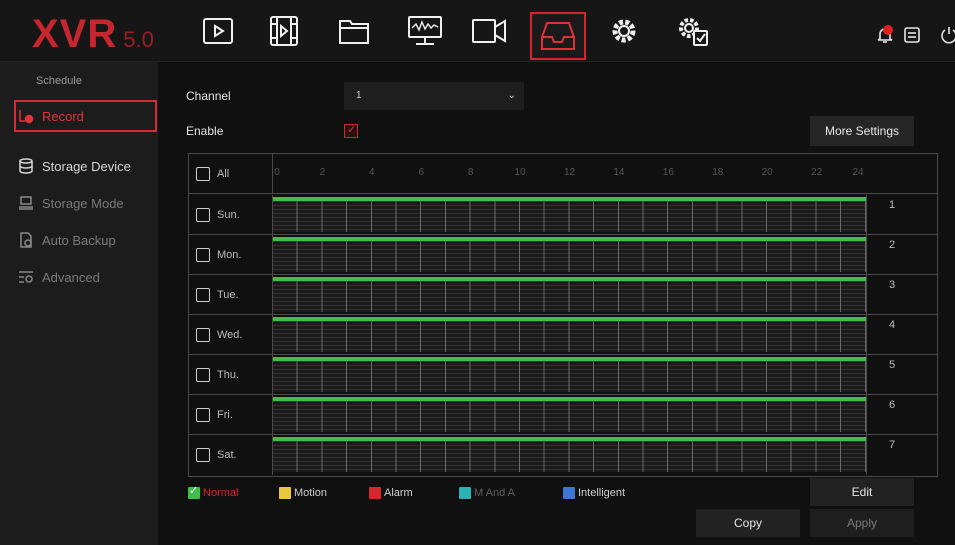 The height and width of the screenshot is (545, 955). I want to click on day-label: Sat., so click(227, 455).